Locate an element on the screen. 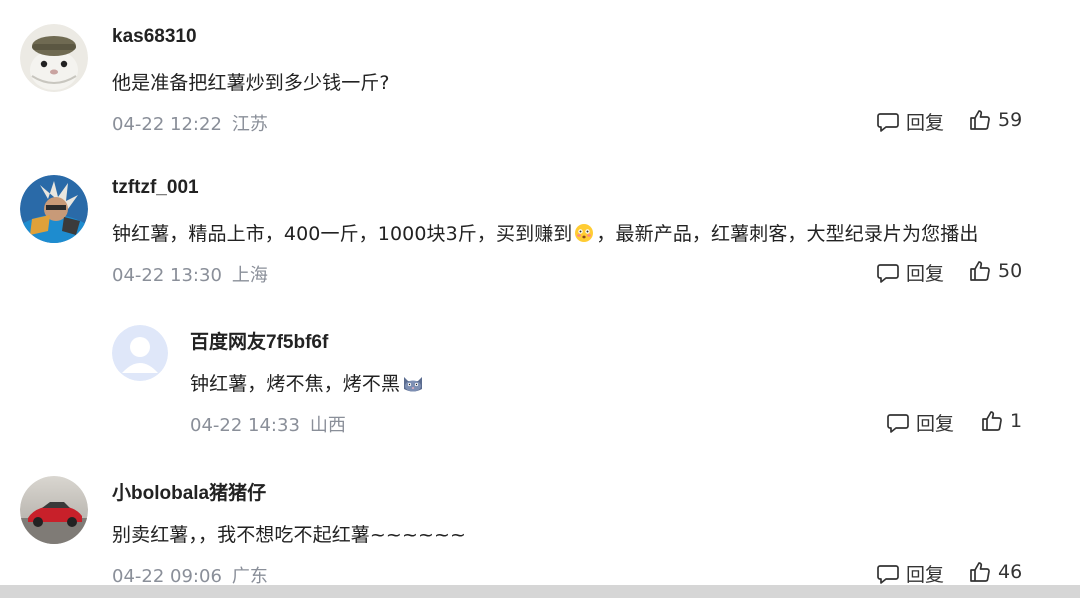 The width and height of the screenshot is (1080, 598). comment-location: 山西 is located at coordinates (327, 425).